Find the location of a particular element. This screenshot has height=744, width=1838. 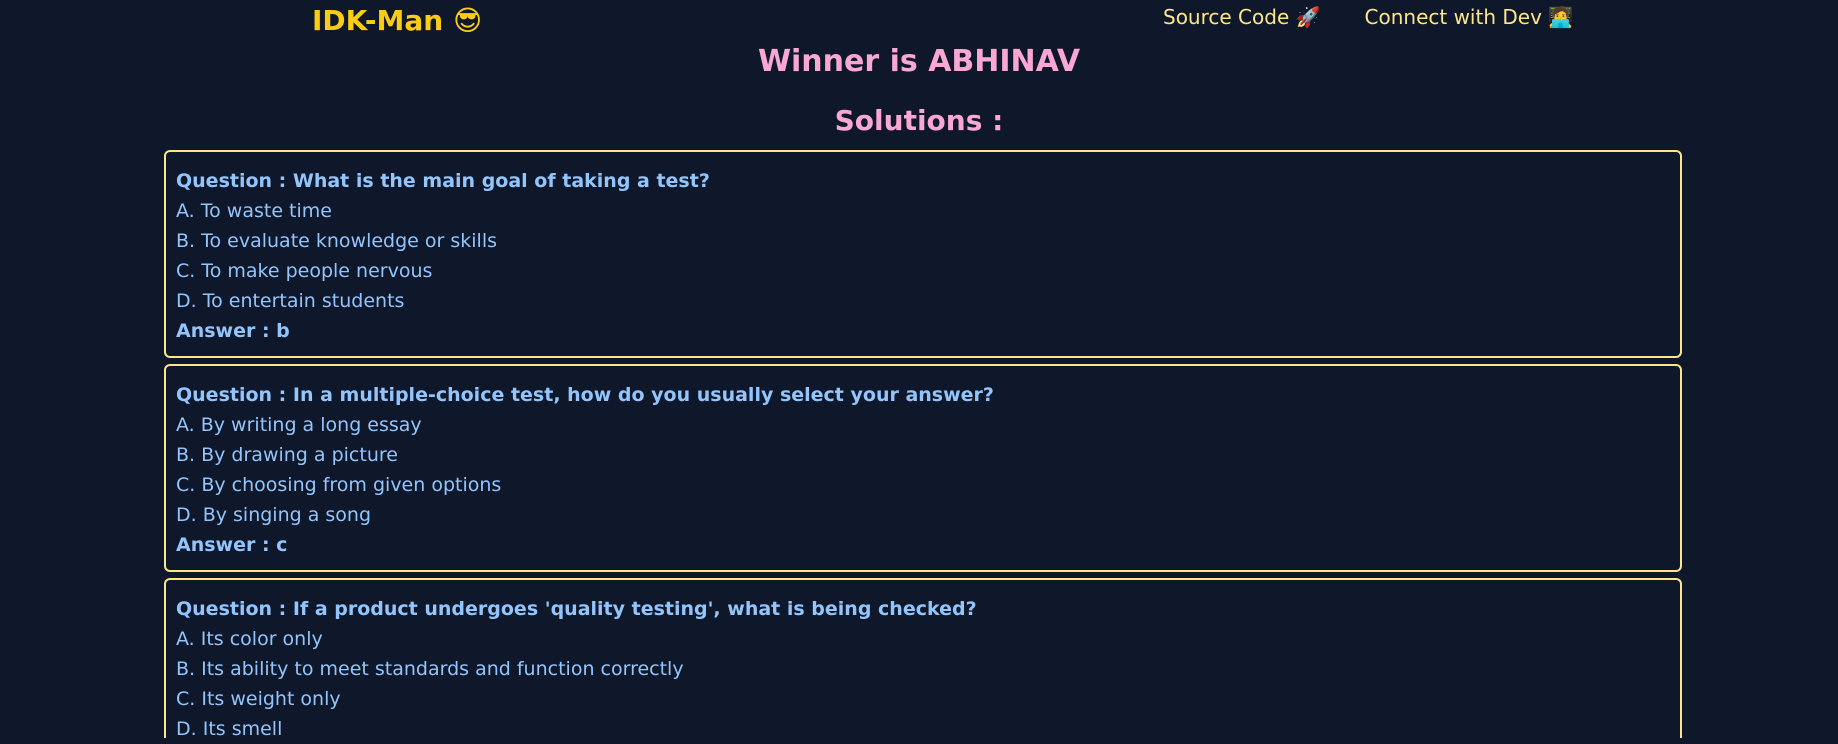

answer-text: Answer : b is located at coordinates (233, 331).